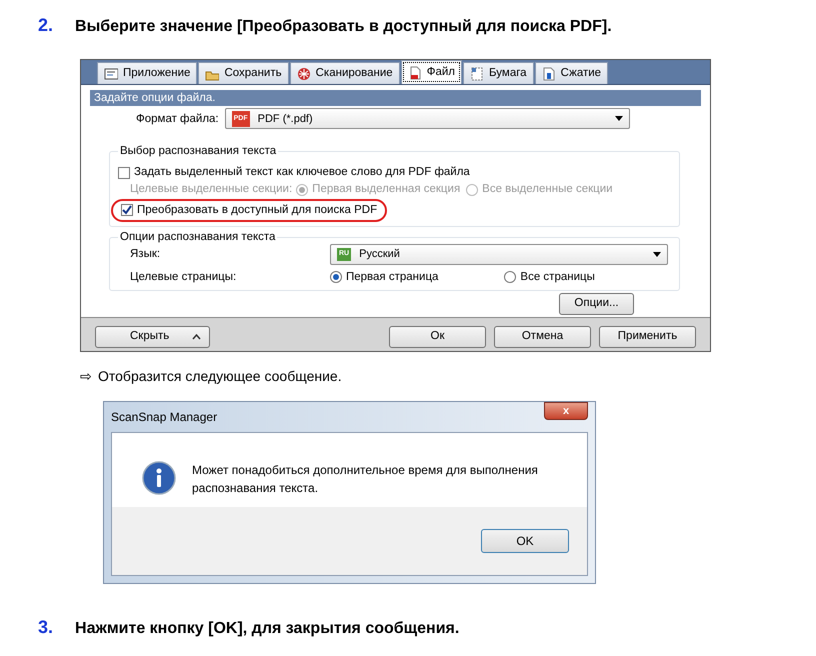 This screenshot has height=656, width=816. What do you see at coordinates (164, 417) in the screenshot?
I see `window-title: ScanSnap Manager` at bounding box center [164, 417].